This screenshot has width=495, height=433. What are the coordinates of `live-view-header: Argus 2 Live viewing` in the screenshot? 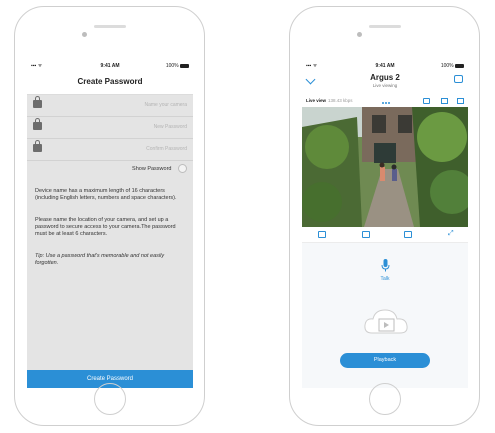 It's located at (385, 83).